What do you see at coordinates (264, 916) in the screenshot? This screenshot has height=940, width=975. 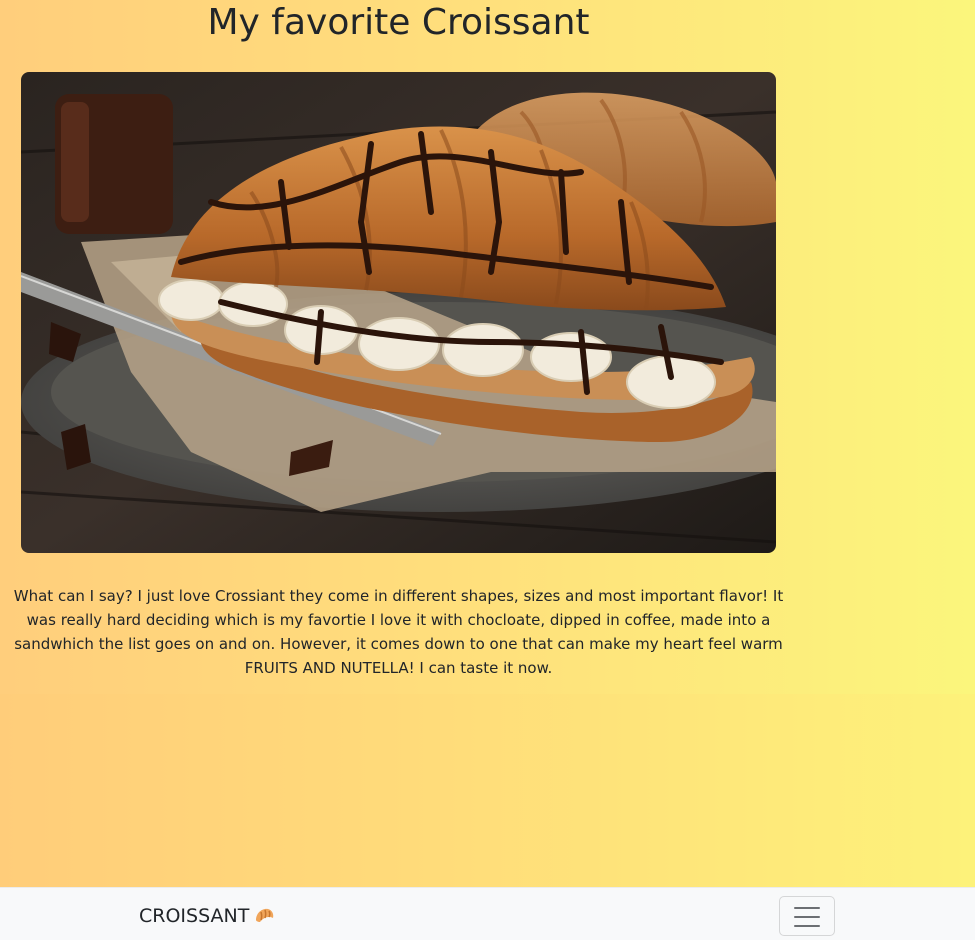 I see `croissant-icon` at bounding box center [264, 916].